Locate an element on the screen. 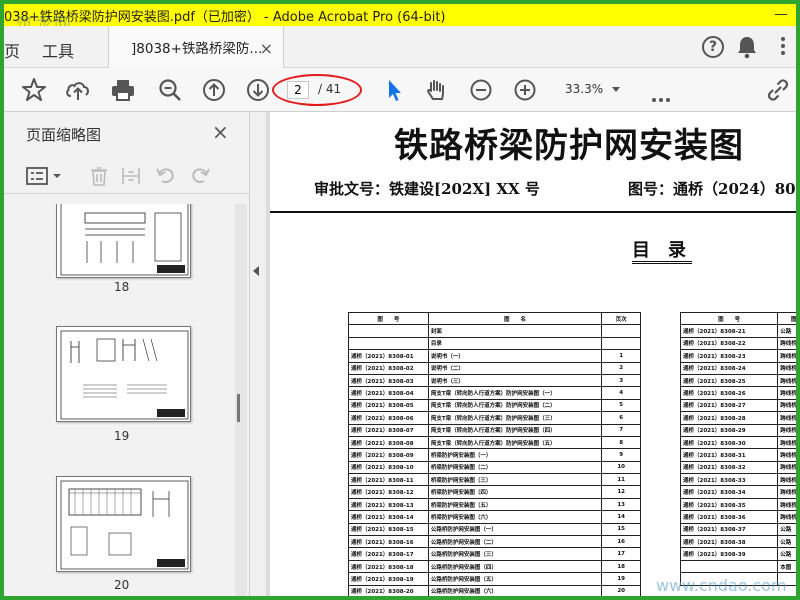 The image size is (800, 600). hand-icon is located at coordinates (436, 90).